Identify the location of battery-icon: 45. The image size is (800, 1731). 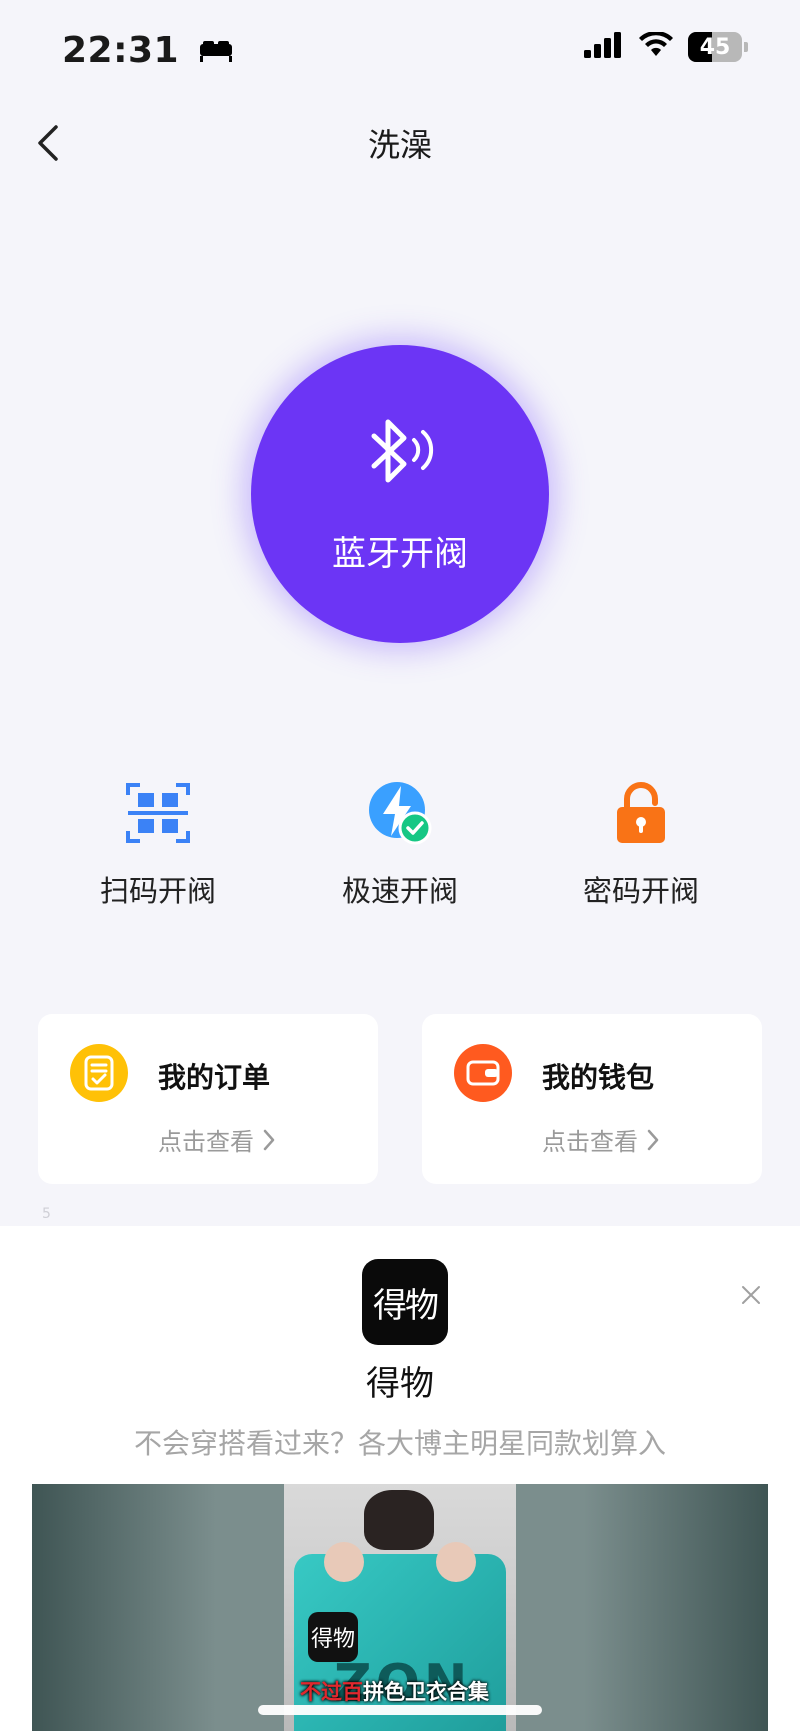
(715, 47).